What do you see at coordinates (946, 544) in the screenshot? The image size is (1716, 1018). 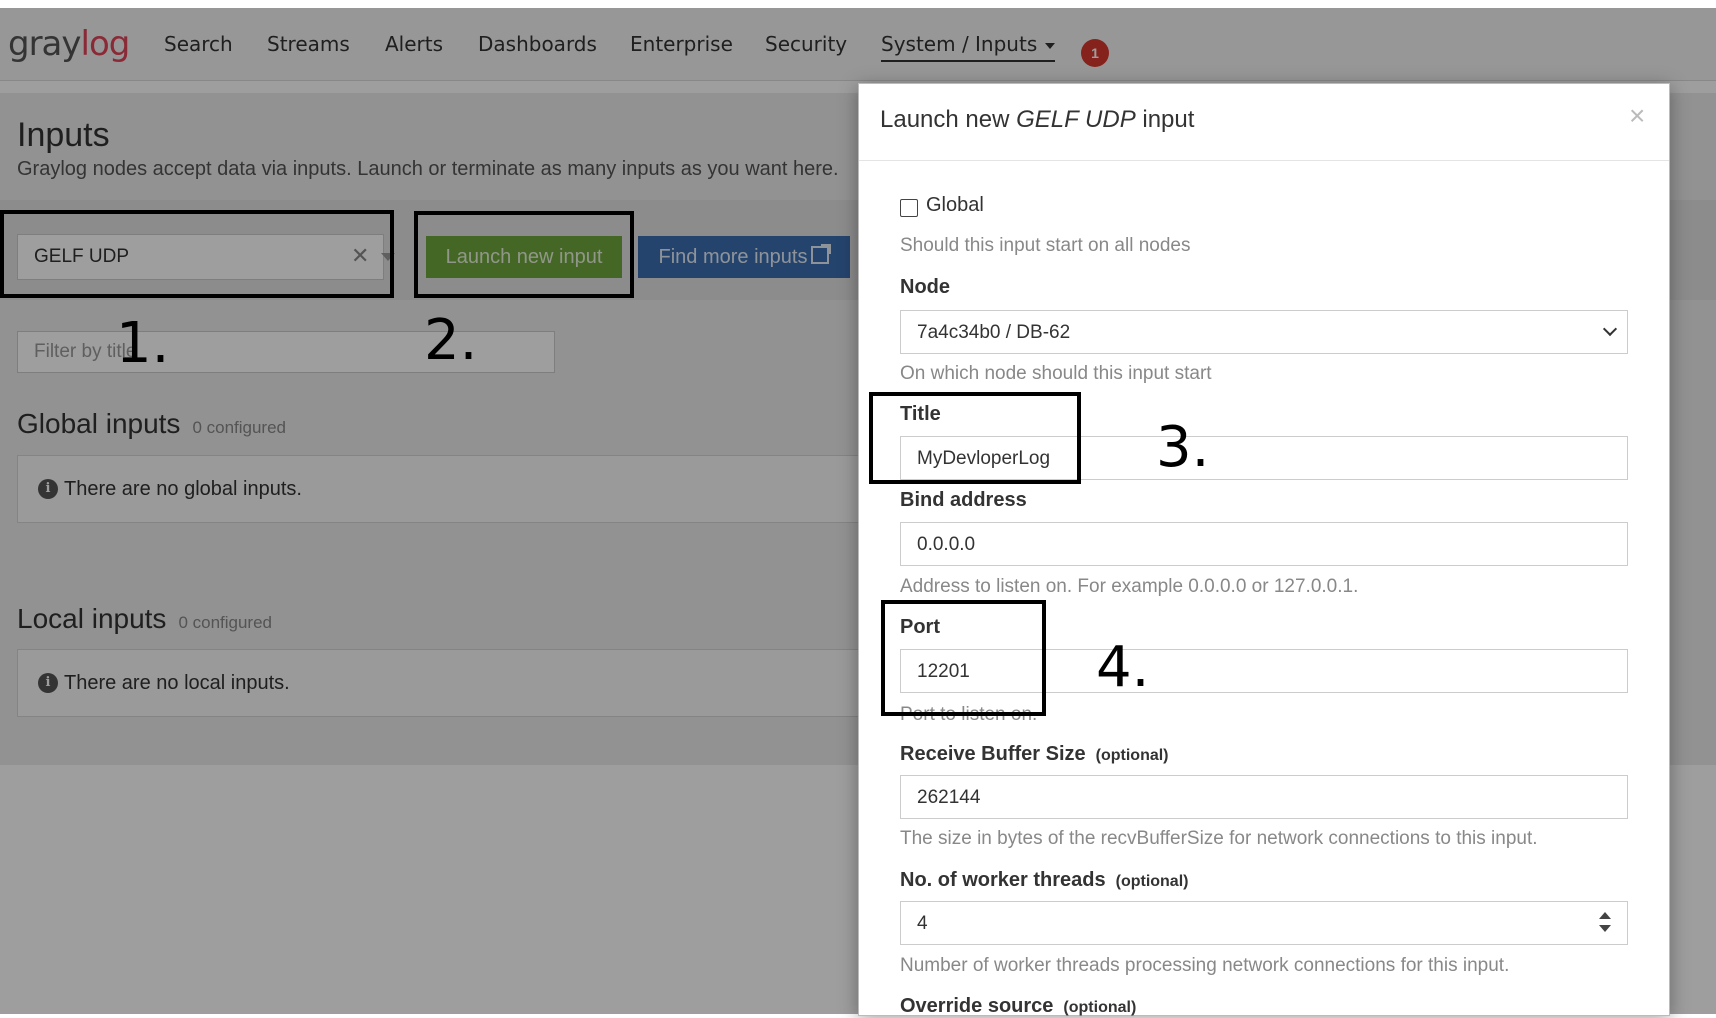 I see `bind-address-value: 0.0.0.0` at bounding box center [946, 544].